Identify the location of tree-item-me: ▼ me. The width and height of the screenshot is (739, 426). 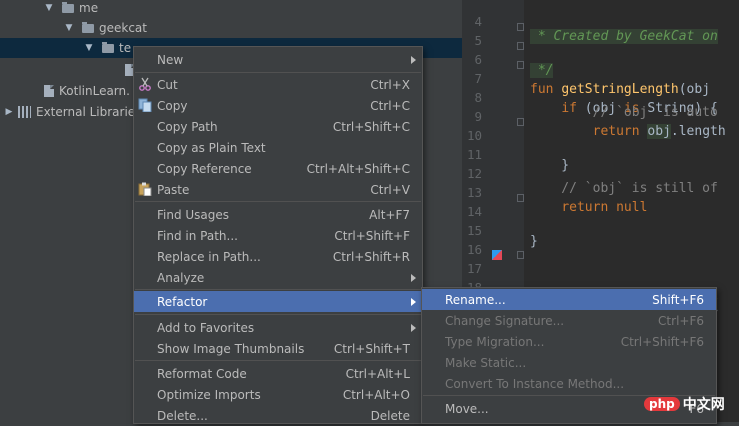
(231, 9).